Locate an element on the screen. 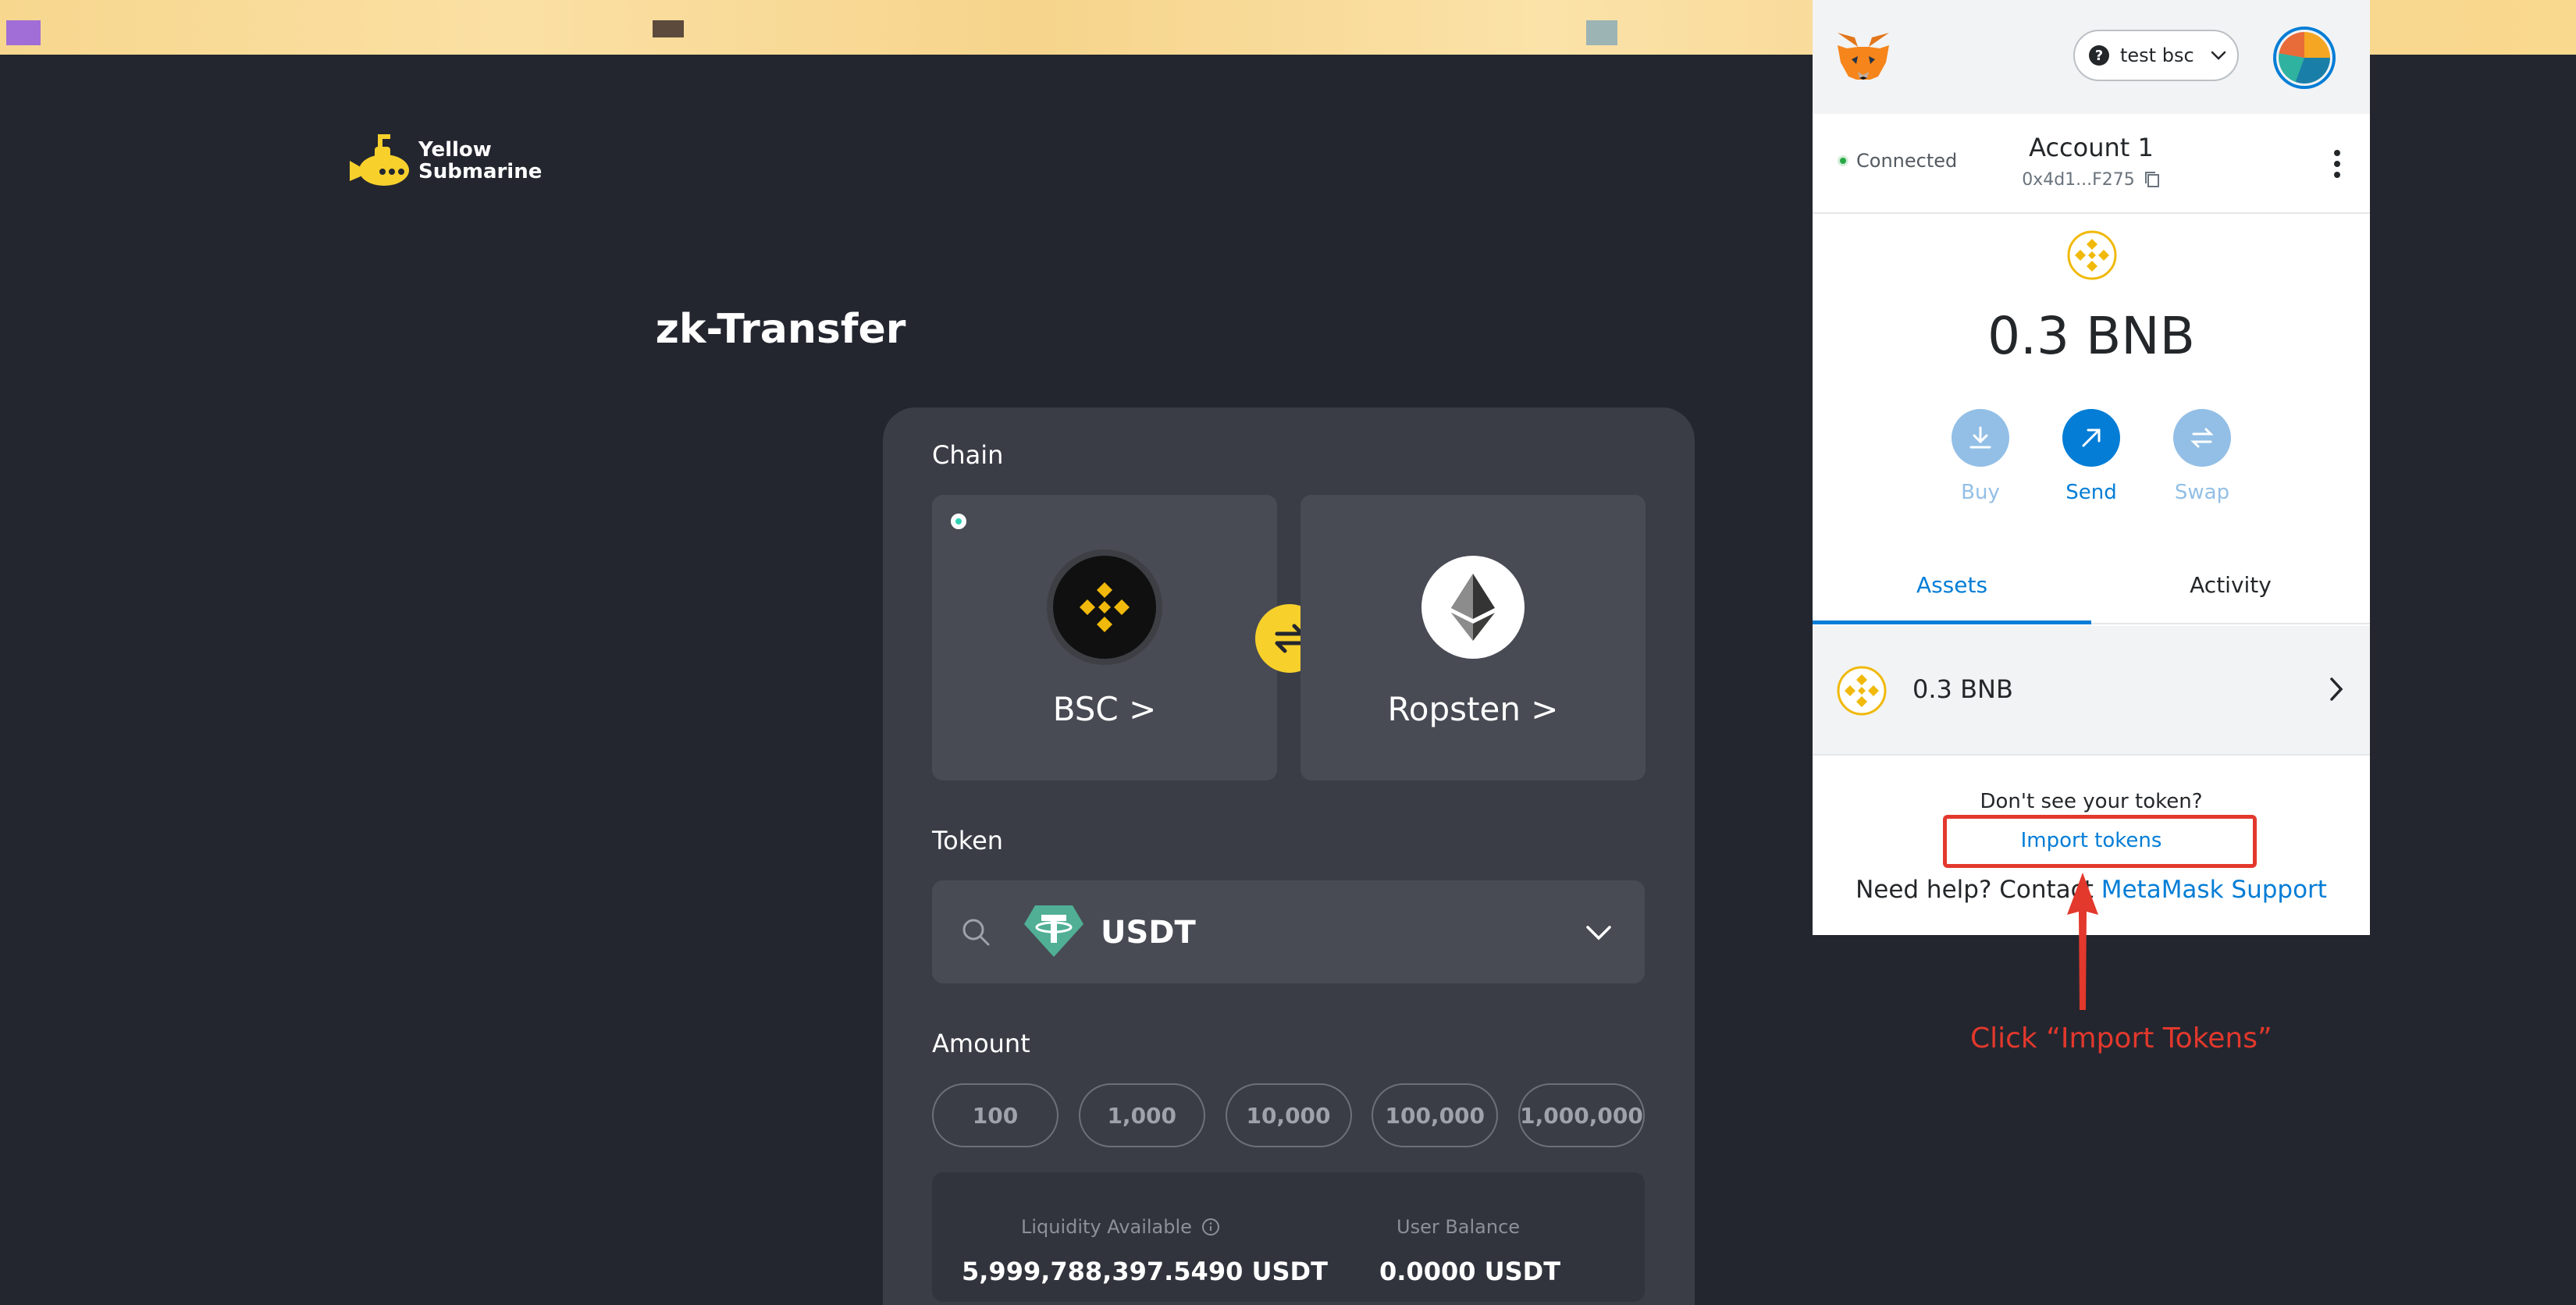 The image size is (2576, 1305). liquidity-value: 5,999,788,397.5490 USDT is located at coordinates (1145, 1271).